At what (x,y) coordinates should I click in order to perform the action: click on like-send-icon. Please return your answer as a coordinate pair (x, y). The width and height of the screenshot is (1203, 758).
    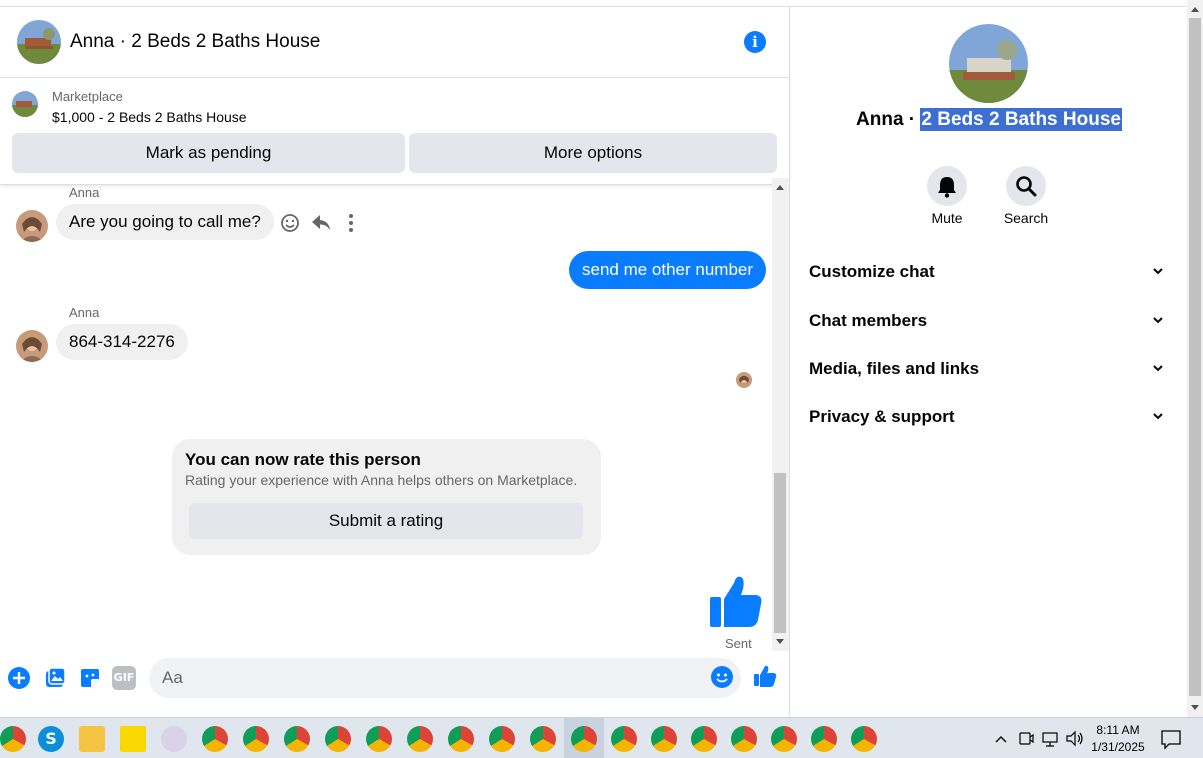
    Looking at the image, I should click on (765, 676).